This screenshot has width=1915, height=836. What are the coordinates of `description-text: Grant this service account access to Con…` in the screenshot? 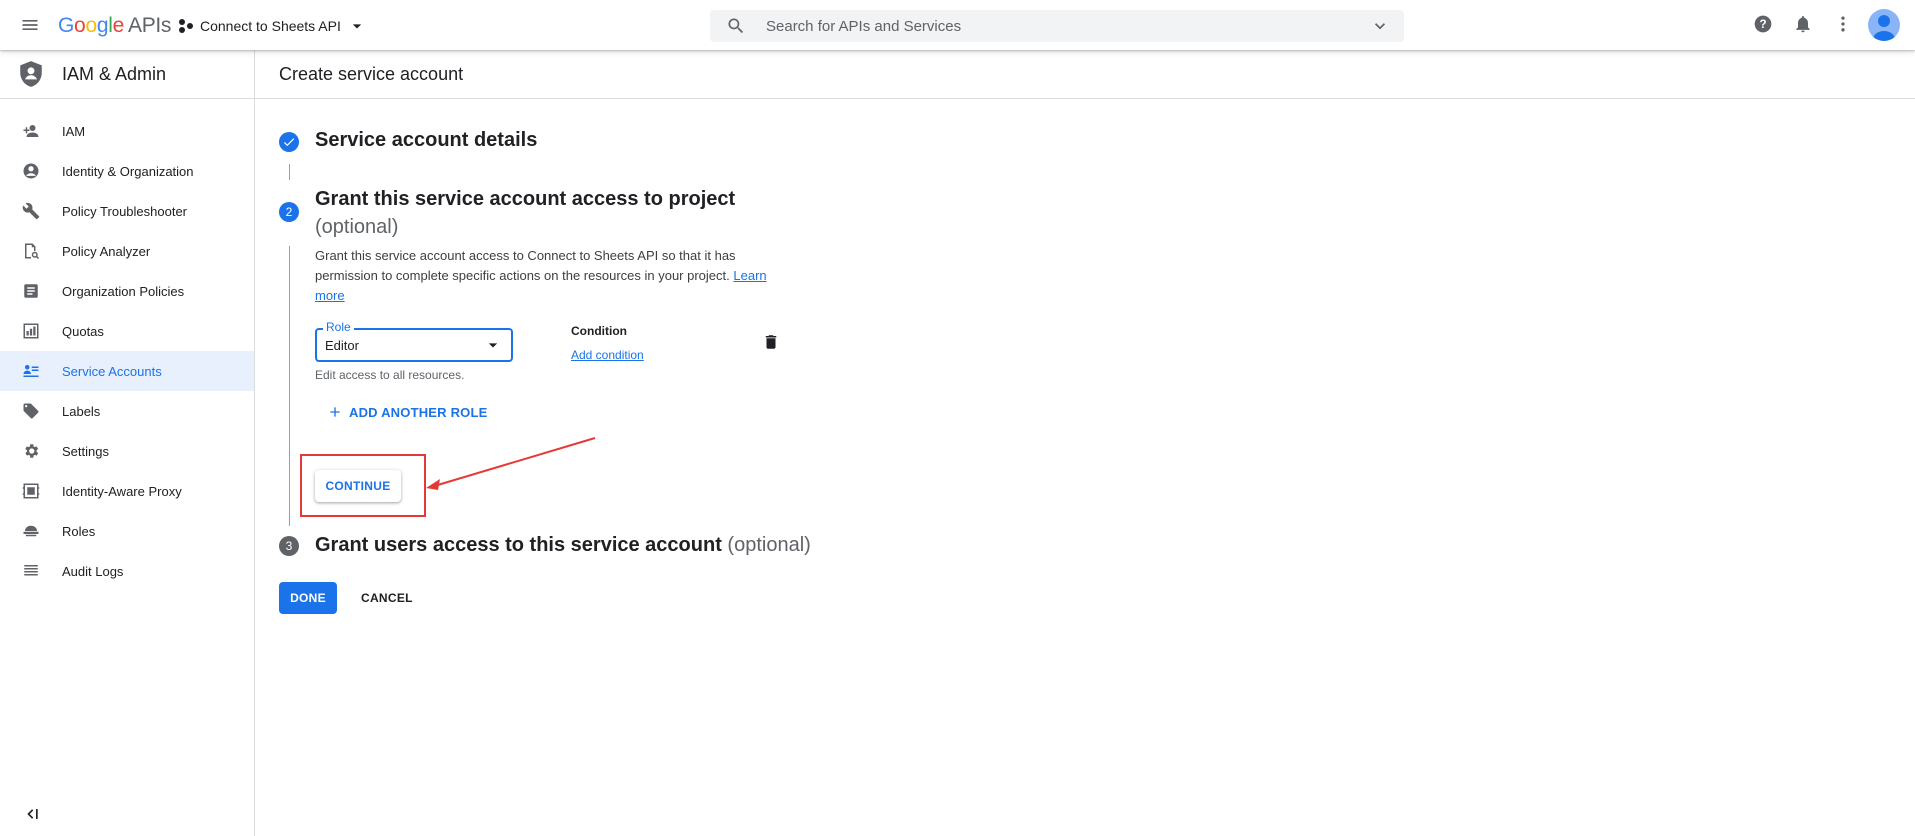 It's located at (525, 265).